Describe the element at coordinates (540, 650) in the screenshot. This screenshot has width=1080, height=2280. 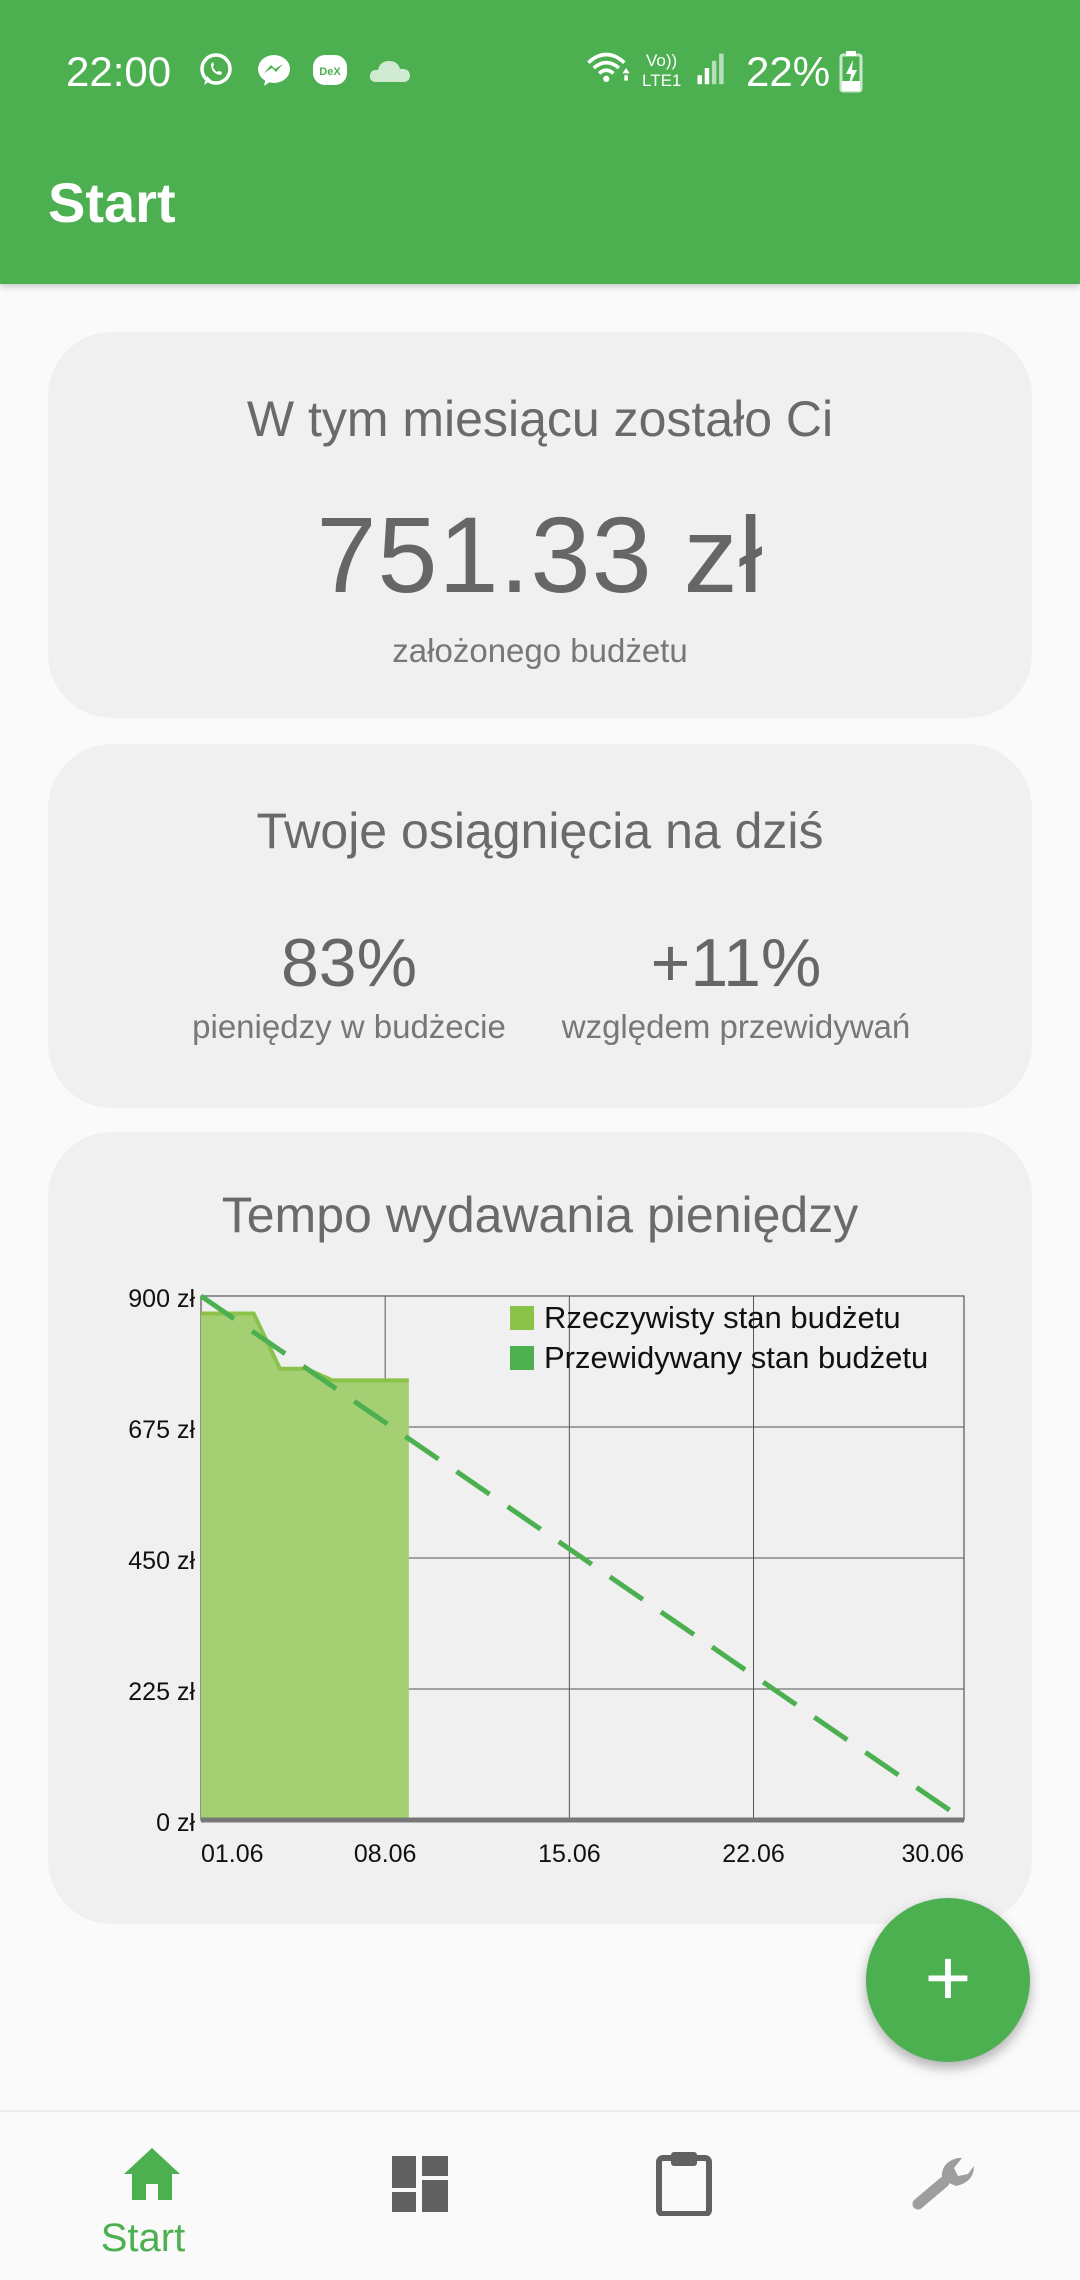
I see `budget-card-subtitle: założonego budżetu` at that location.